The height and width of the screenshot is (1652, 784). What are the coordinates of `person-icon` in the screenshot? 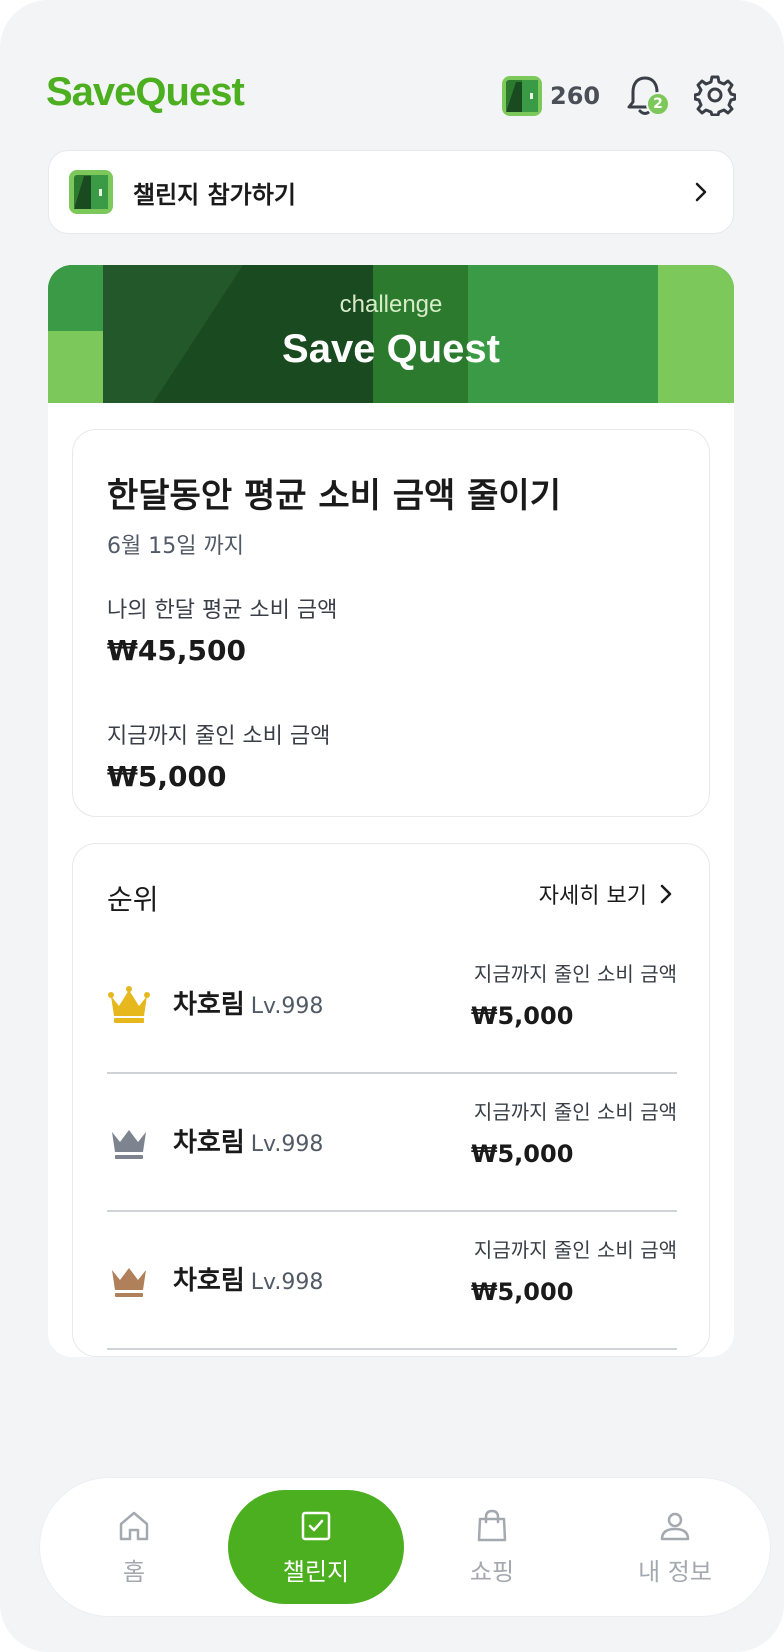 It's located at (675, 1526).